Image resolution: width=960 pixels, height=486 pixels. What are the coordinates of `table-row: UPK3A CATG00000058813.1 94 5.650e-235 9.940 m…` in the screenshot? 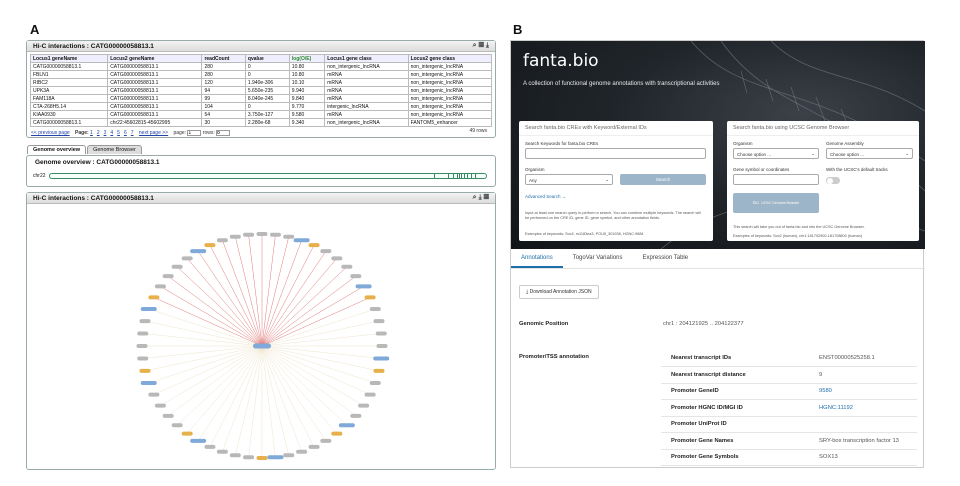 It's located at (261, 90).